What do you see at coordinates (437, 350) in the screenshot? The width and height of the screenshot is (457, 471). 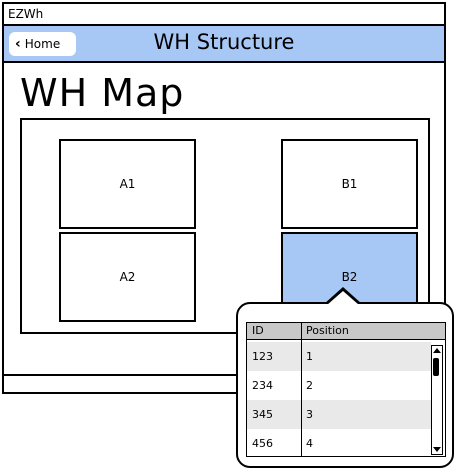 I see `scroll-up-icon` at bounding box center [437, 350].